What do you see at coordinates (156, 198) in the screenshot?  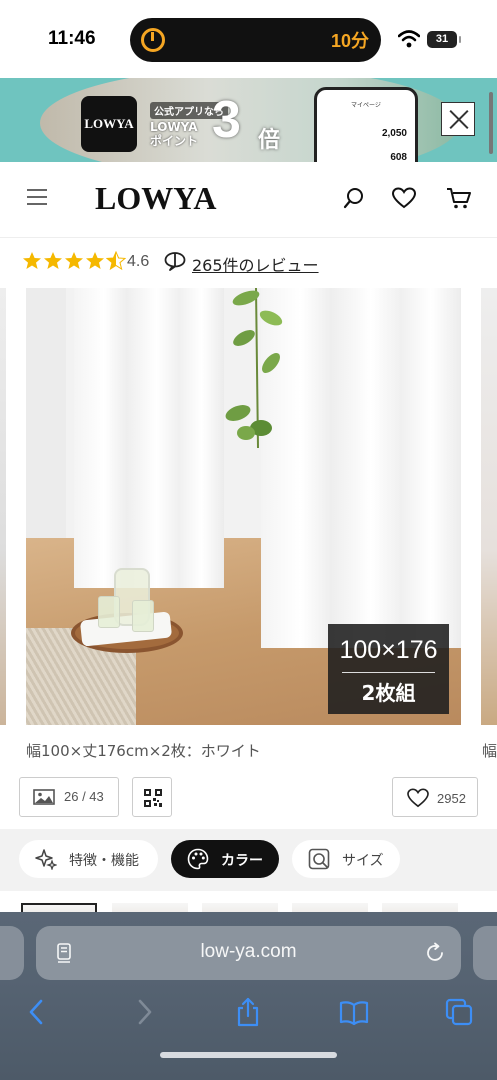 I see `site-logo: LOWYA` at bounding box center [156, 198].